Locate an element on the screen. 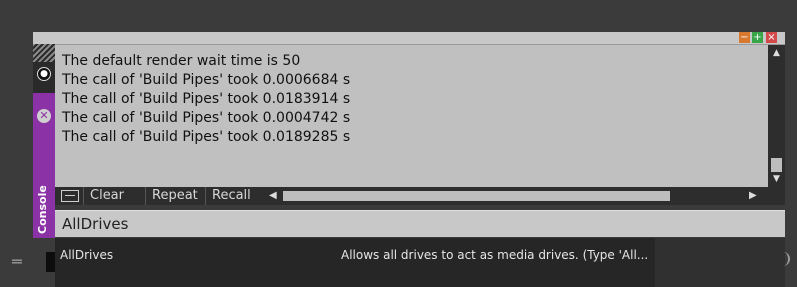 The height and width of the screenshot is (287, 797). recall-button: Recall is located at coordinates (231, 196).